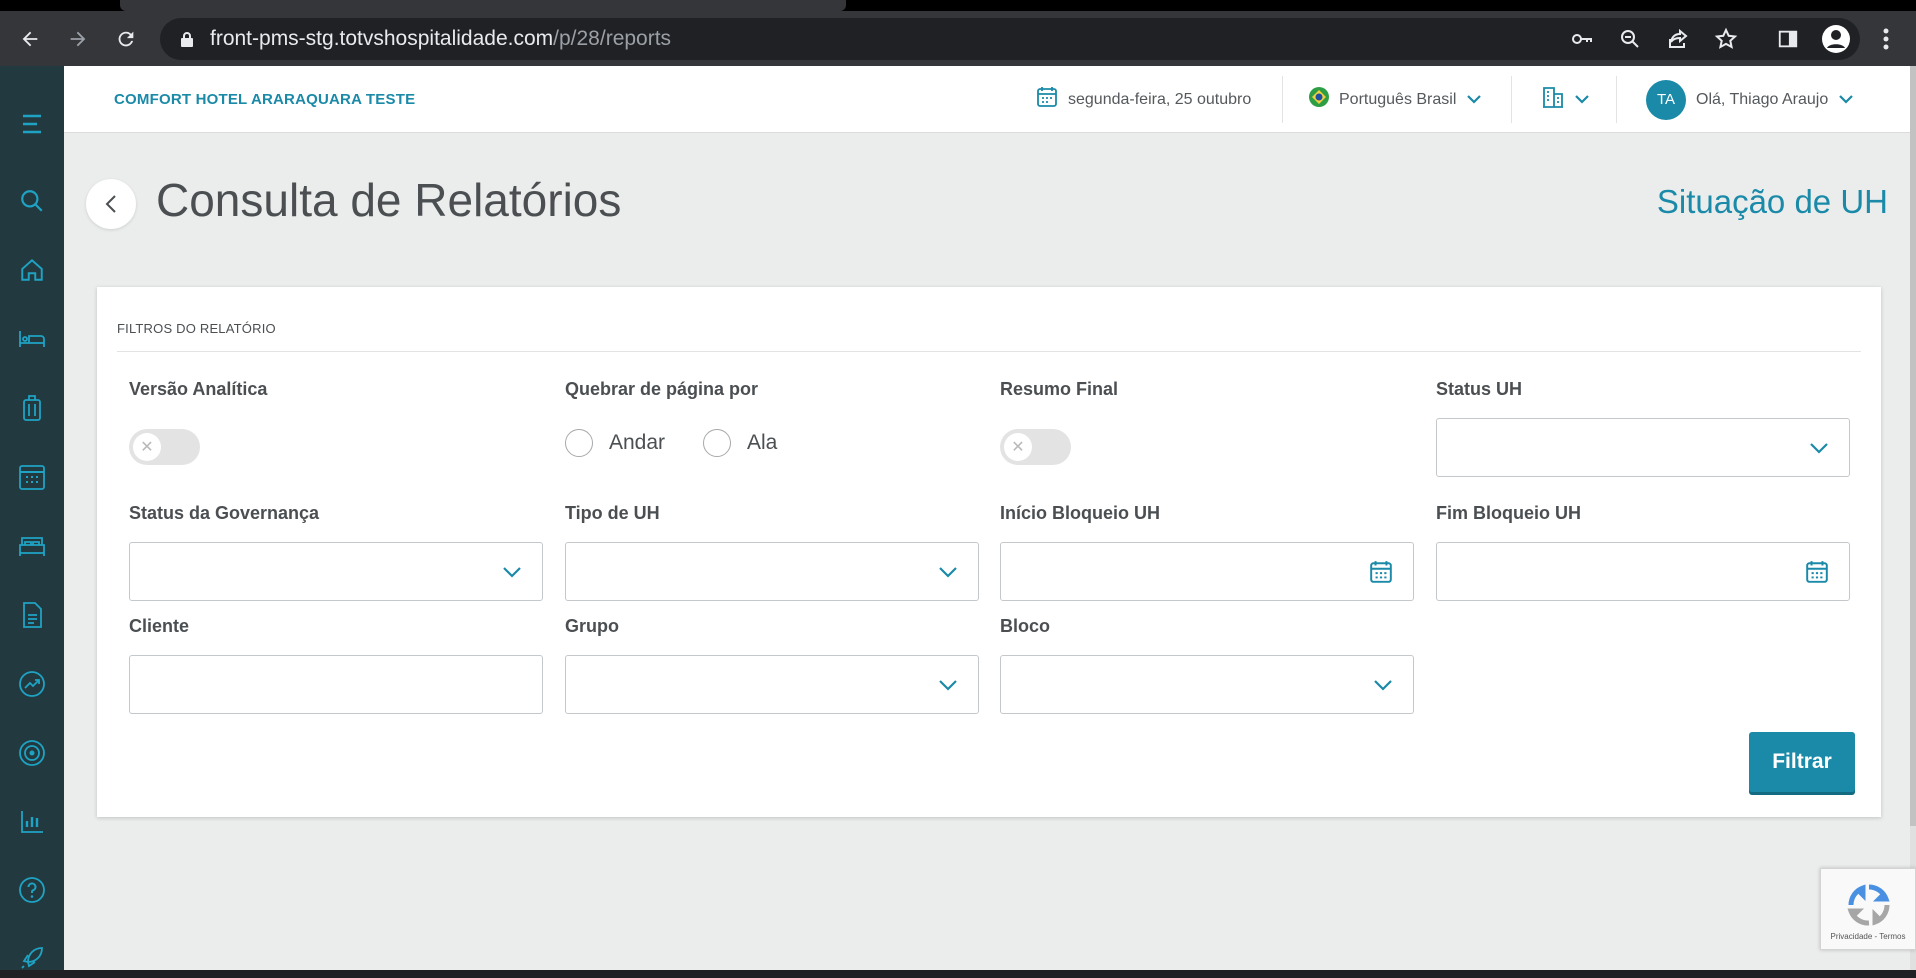 The width and height of the screenshot is (1916, 978). What do you see at coordinates (196, 328) in the screenshot?
I see `section-title: FILTROS DO RELATÓRIO` at bounding box center [196, 328].